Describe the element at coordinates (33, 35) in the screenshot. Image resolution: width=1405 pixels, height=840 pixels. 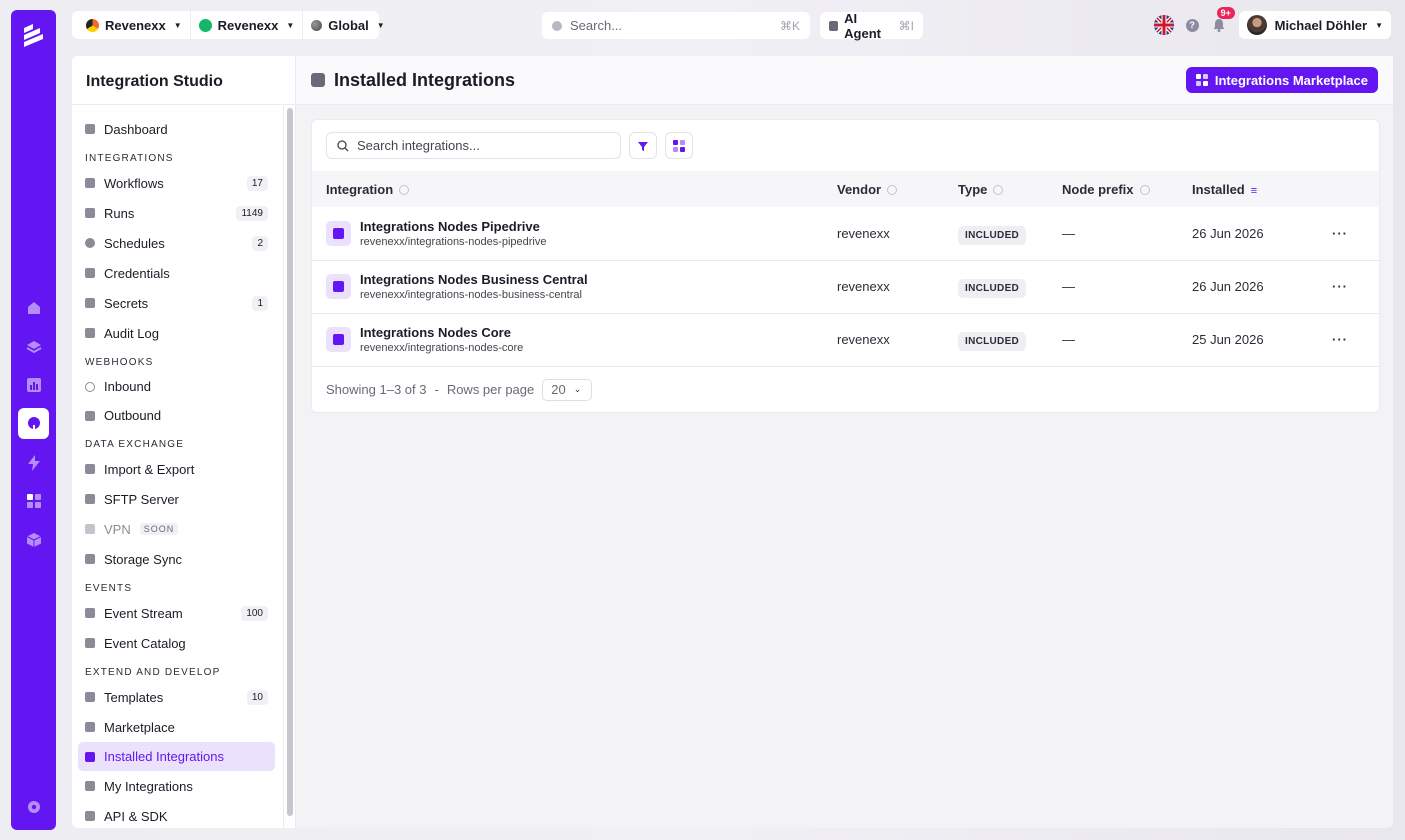
I see `app-logo-icon` at that location.